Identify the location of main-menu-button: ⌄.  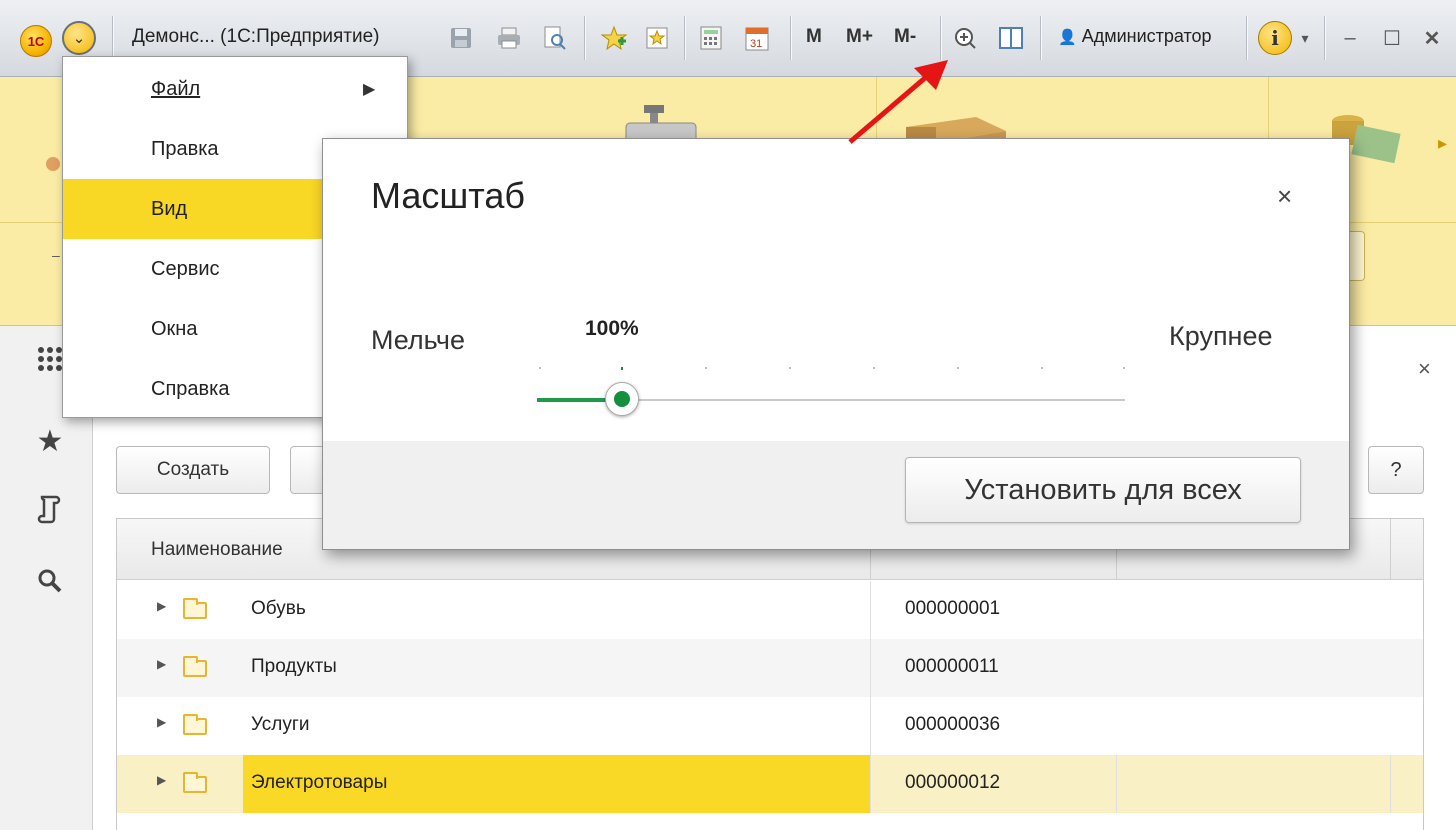
(79, 38).